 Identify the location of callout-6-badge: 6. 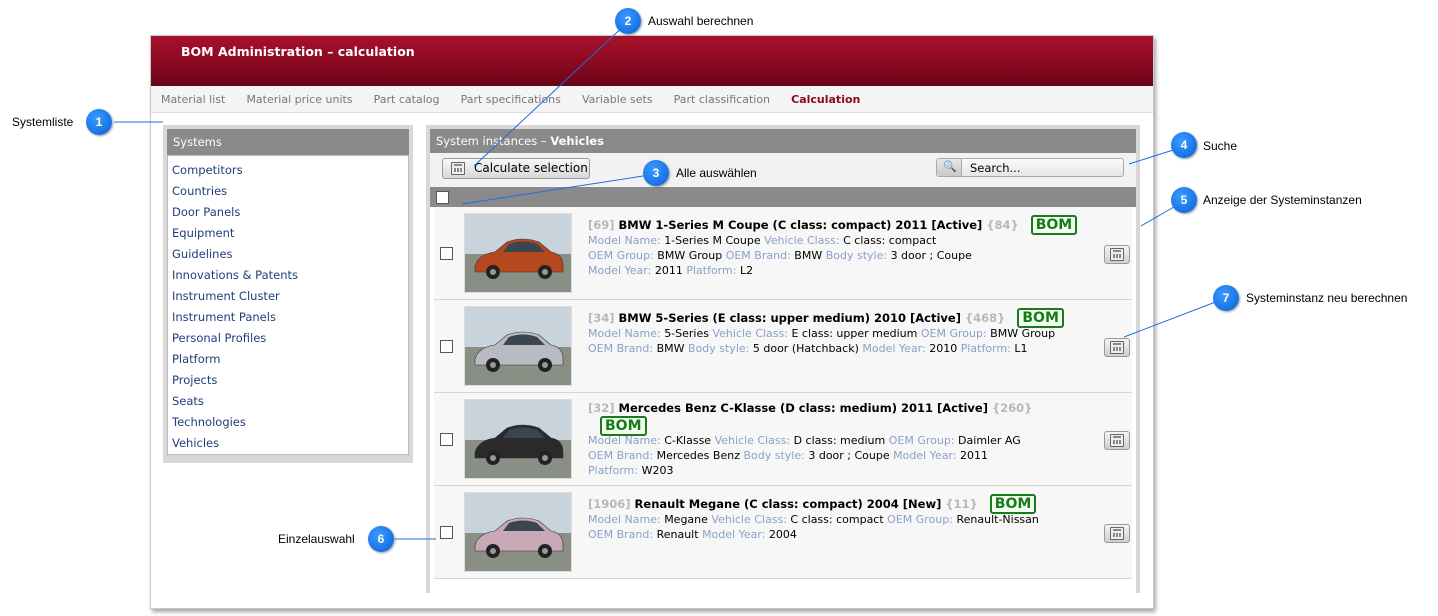
(381, 539).